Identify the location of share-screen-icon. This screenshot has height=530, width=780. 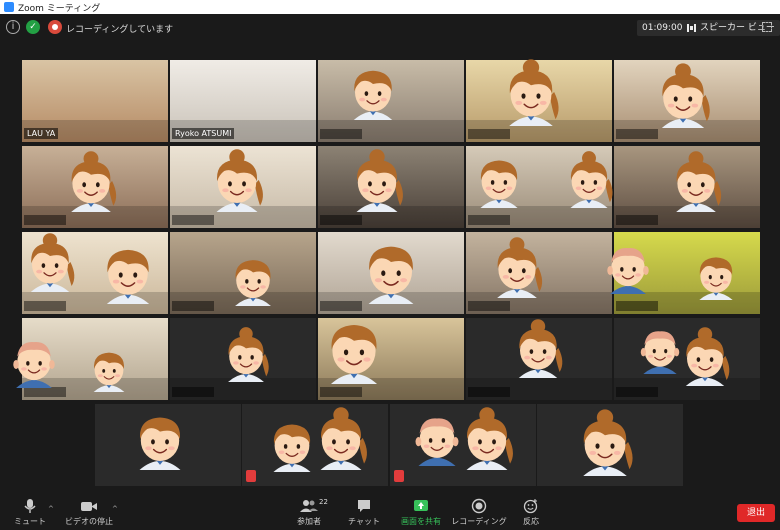
(421, 505).